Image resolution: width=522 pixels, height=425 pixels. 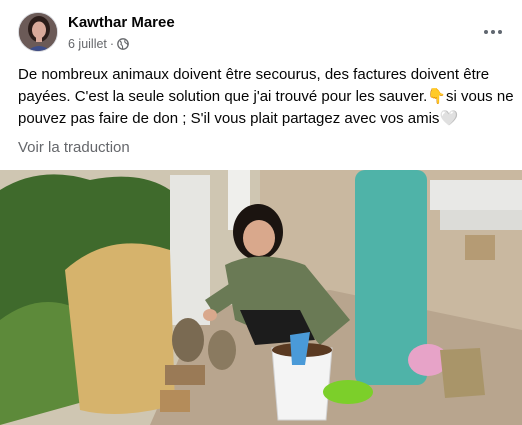 I want to click on globe-icon, so click(x=123, y=44).